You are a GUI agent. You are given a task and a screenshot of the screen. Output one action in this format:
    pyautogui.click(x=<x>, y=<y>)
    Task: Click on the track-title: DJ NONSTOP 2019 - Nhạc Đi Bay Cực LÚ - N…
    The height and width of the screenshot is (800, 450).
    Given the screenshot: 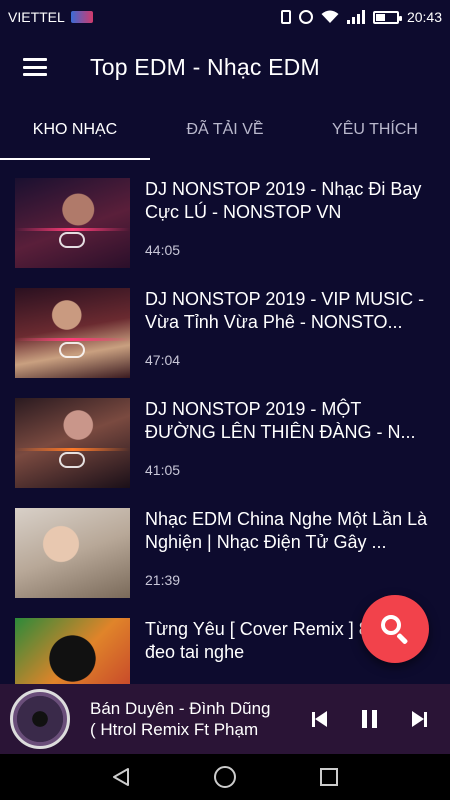 What is the action you would take?
    pyautogui.click(x=283, y=200)
    